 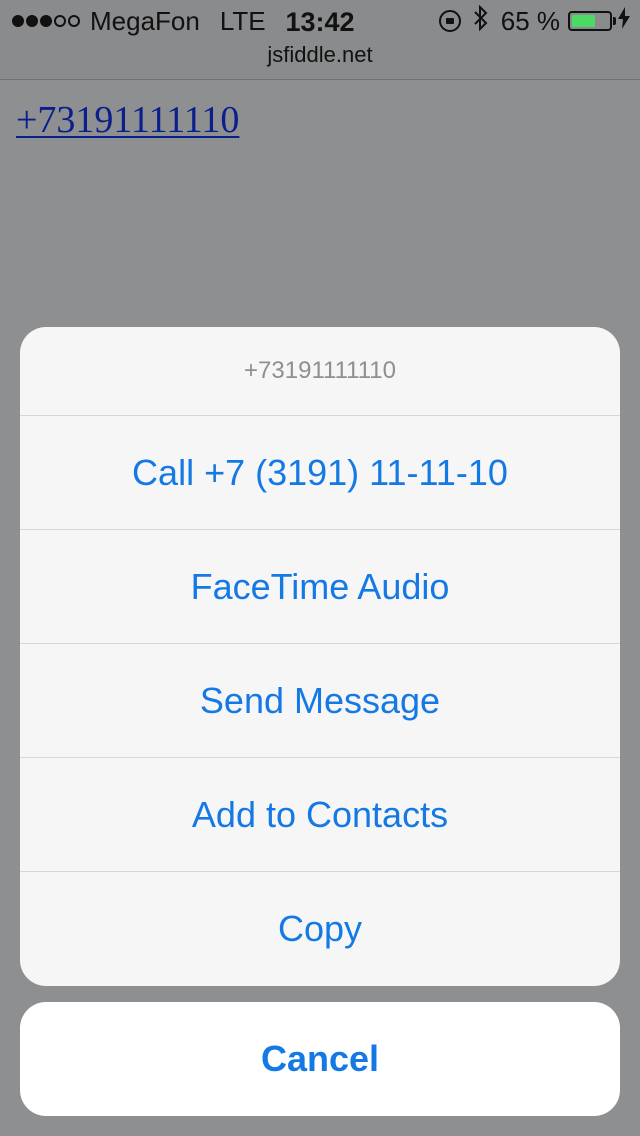 What do you see at coordinates (449, 21) in the screenshot?
I see `rotation-lock-icon` at bounding box center [449, 21].